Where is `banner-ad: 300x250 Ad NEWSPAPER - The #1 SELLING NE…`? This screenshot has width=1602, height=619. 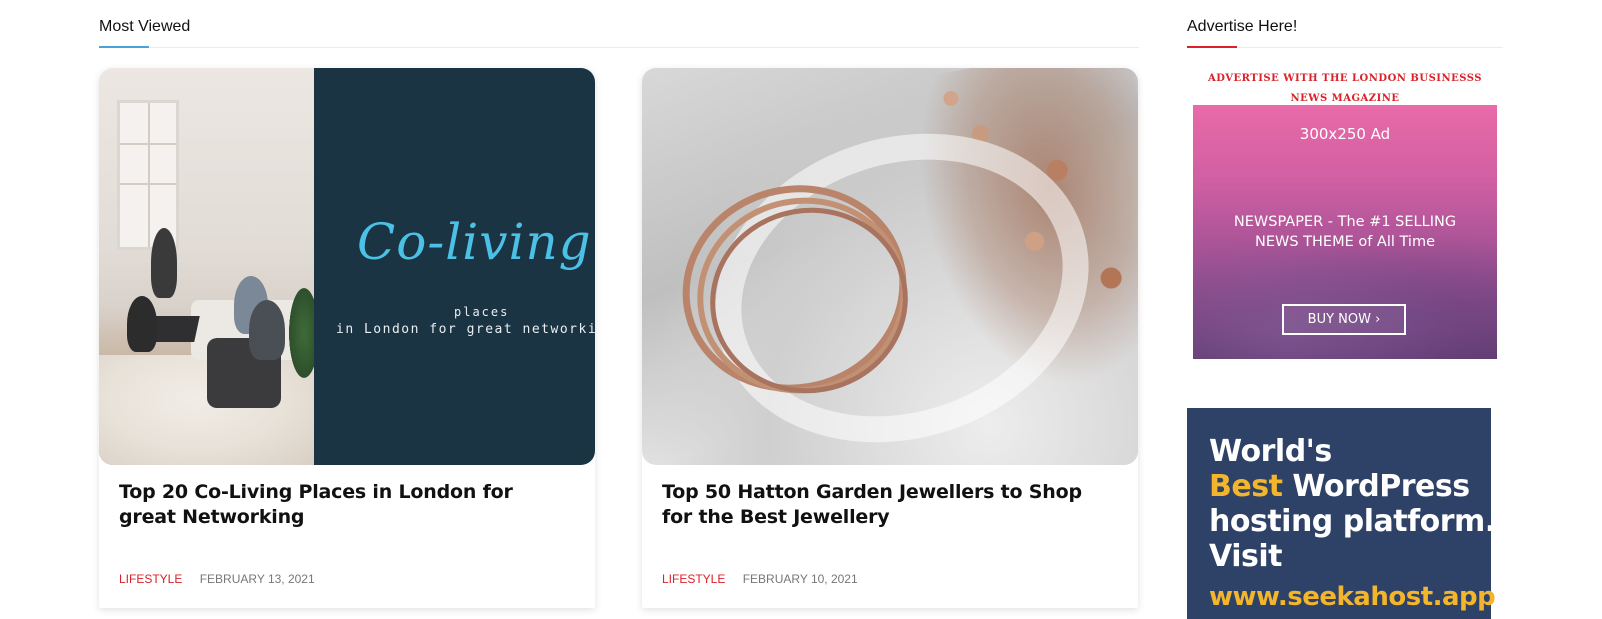
banner-ad: 300x250 Ad NEWSPAPER - The #1 SELLING NE… is located at coordinates (1345, 232).